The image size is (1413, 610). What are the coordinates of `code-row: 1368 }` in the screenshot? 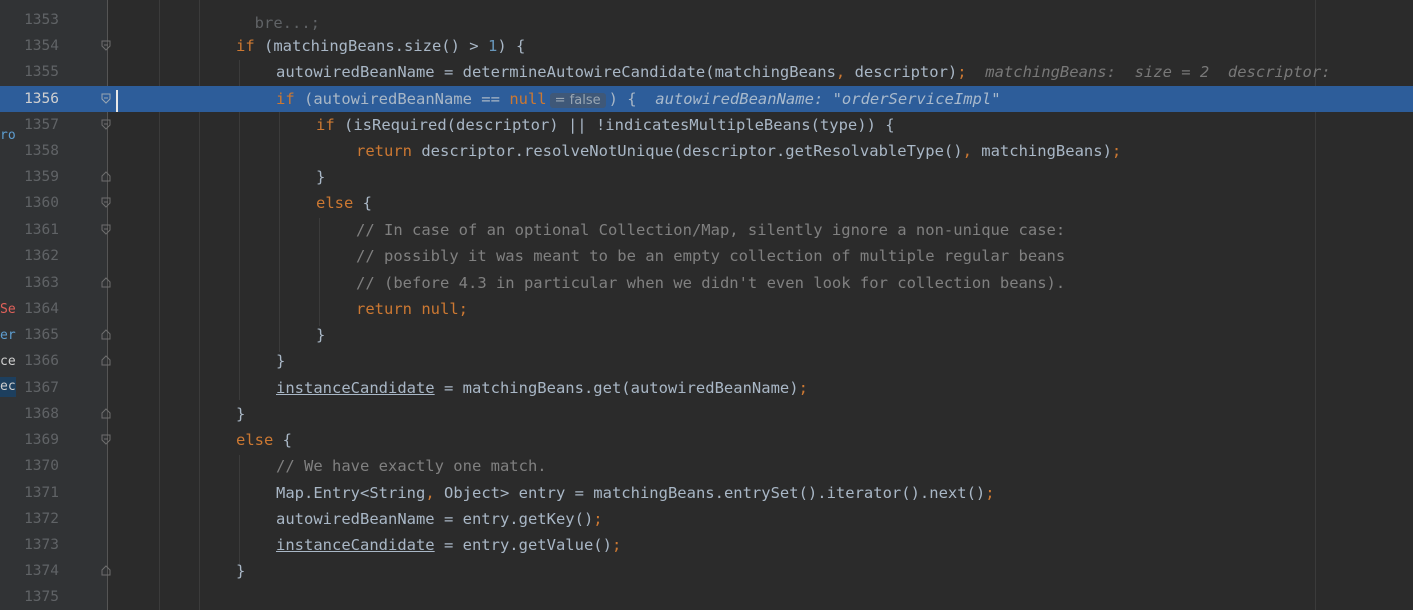 It's located at (706, 414).